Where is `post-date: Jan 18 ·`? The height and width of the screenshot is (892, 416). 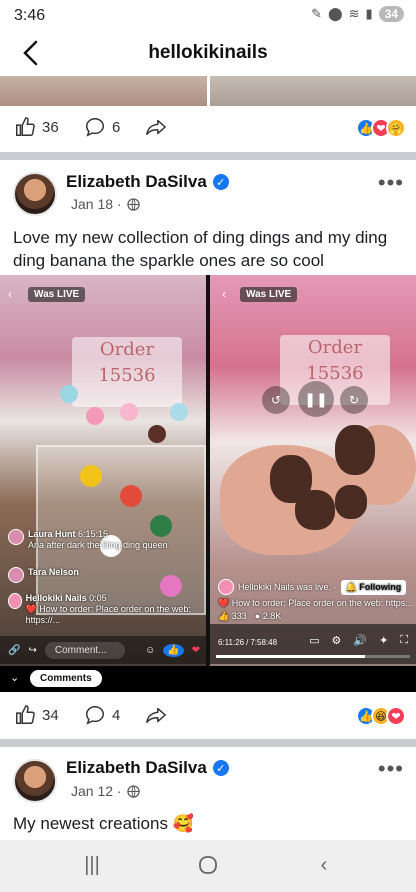
post-date: Jan 18 · is located at coordinates (105, 204).